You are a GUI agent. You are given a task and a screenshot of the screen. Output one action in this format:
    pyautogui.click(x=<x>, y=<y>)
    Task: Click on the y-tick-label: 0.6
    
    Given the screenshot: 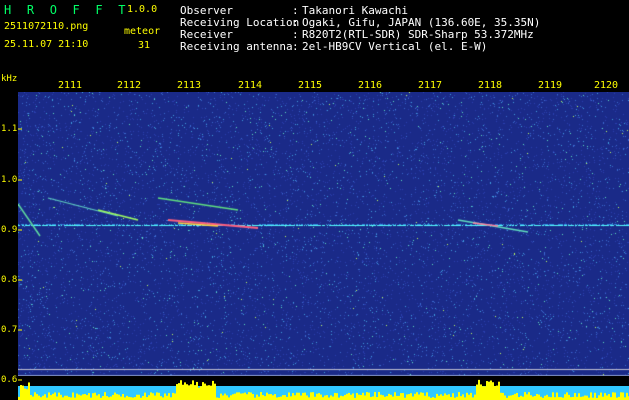 What is the action you would take?
    pyautogui.click(x=9, y=380)
    